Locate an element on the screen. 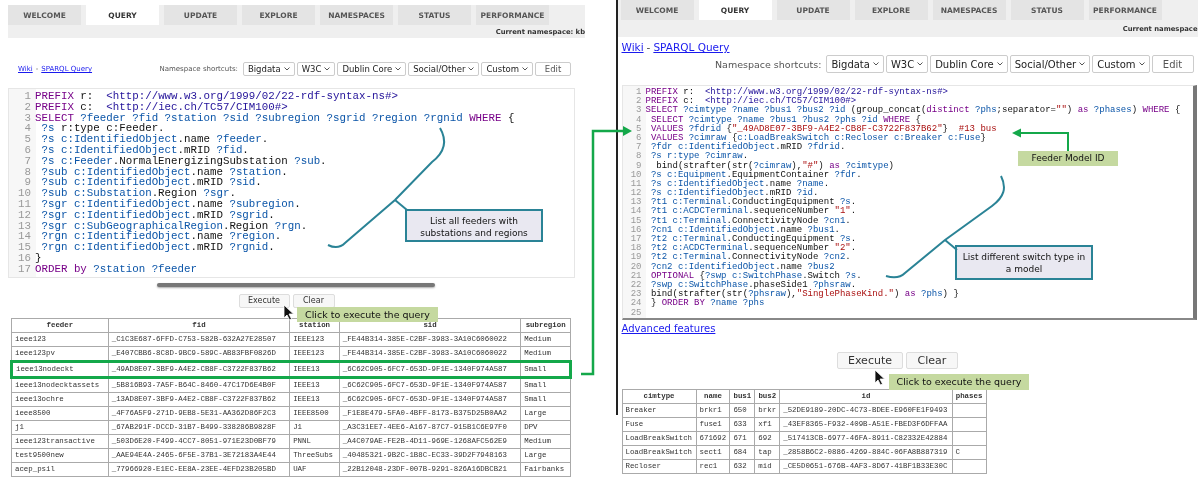  callout-box: List different switch type in a model is located at coordinates (1024, 262).